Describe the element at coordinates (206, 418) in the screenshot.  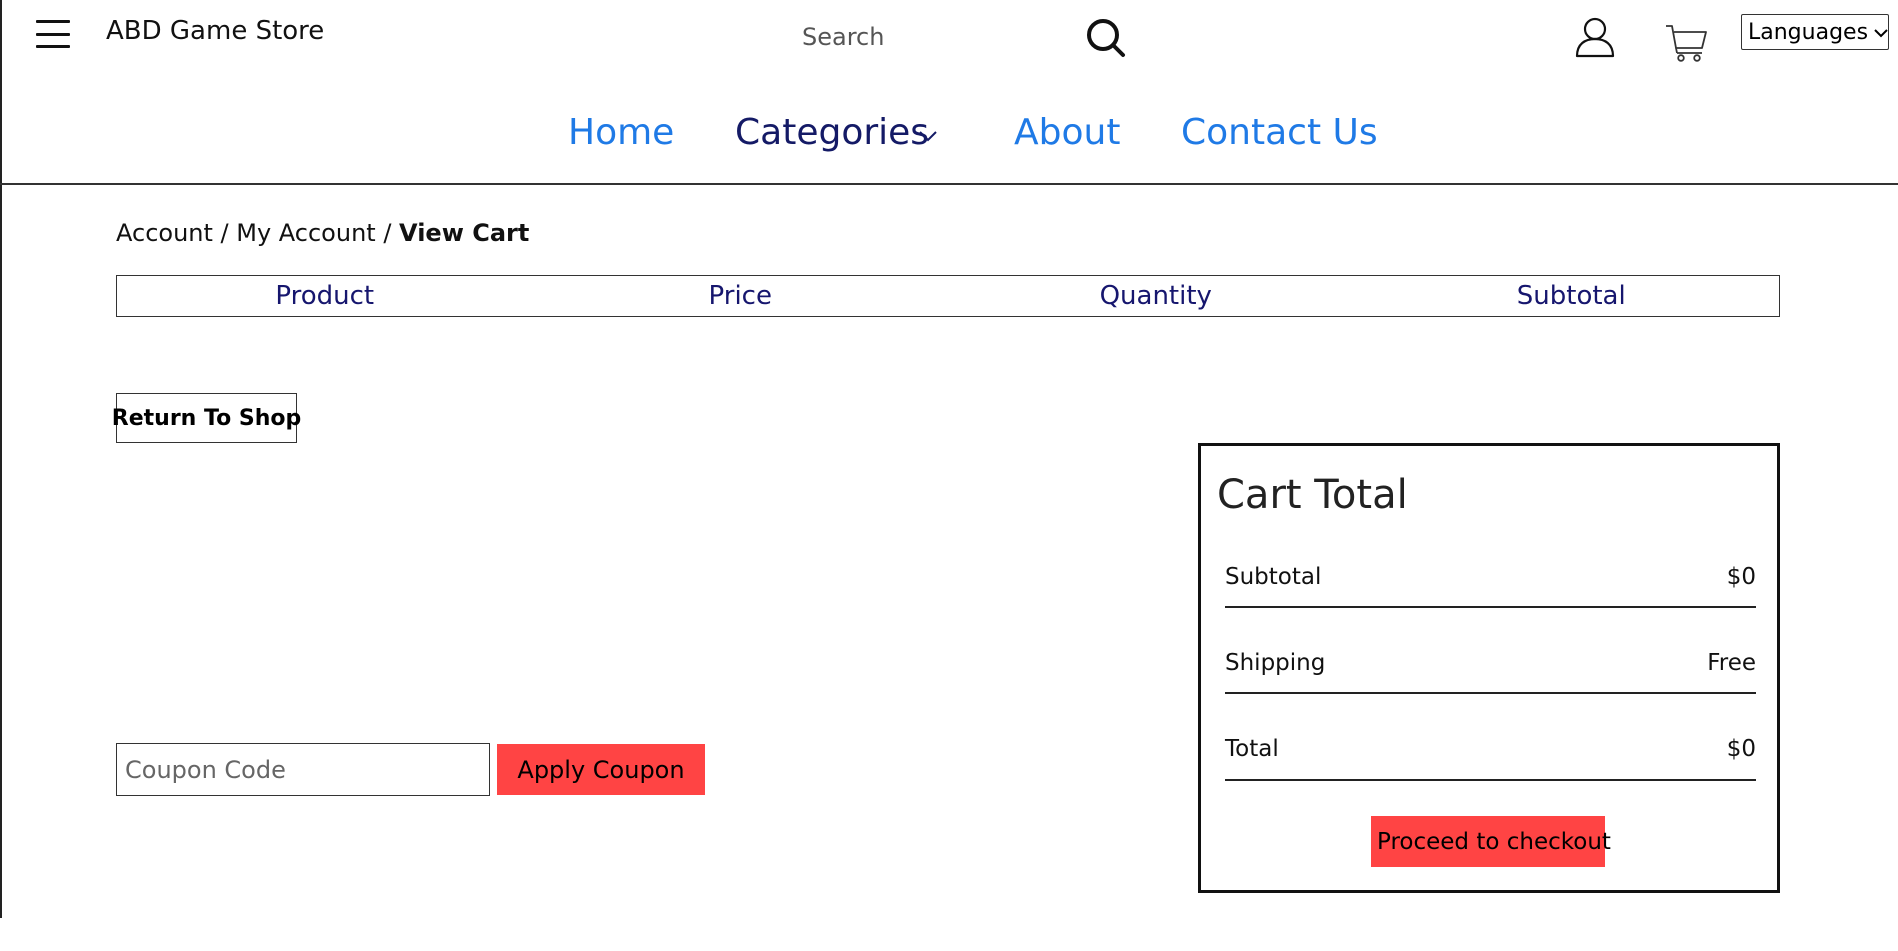
I see `return-to-shop-button: Return To Shop` at that location.